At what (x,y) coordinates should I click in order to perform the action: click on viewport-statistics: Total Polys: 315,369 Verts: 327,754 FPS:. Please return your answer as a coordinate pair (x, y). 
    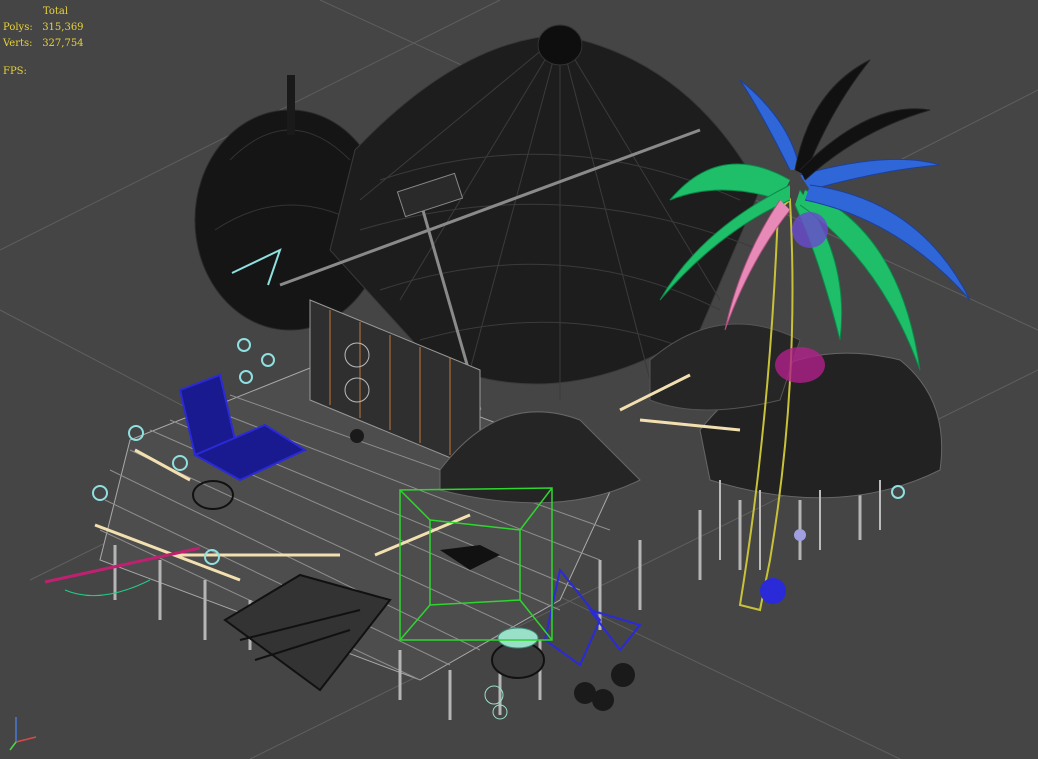
    Looking at the image, I should click on (43, 42).